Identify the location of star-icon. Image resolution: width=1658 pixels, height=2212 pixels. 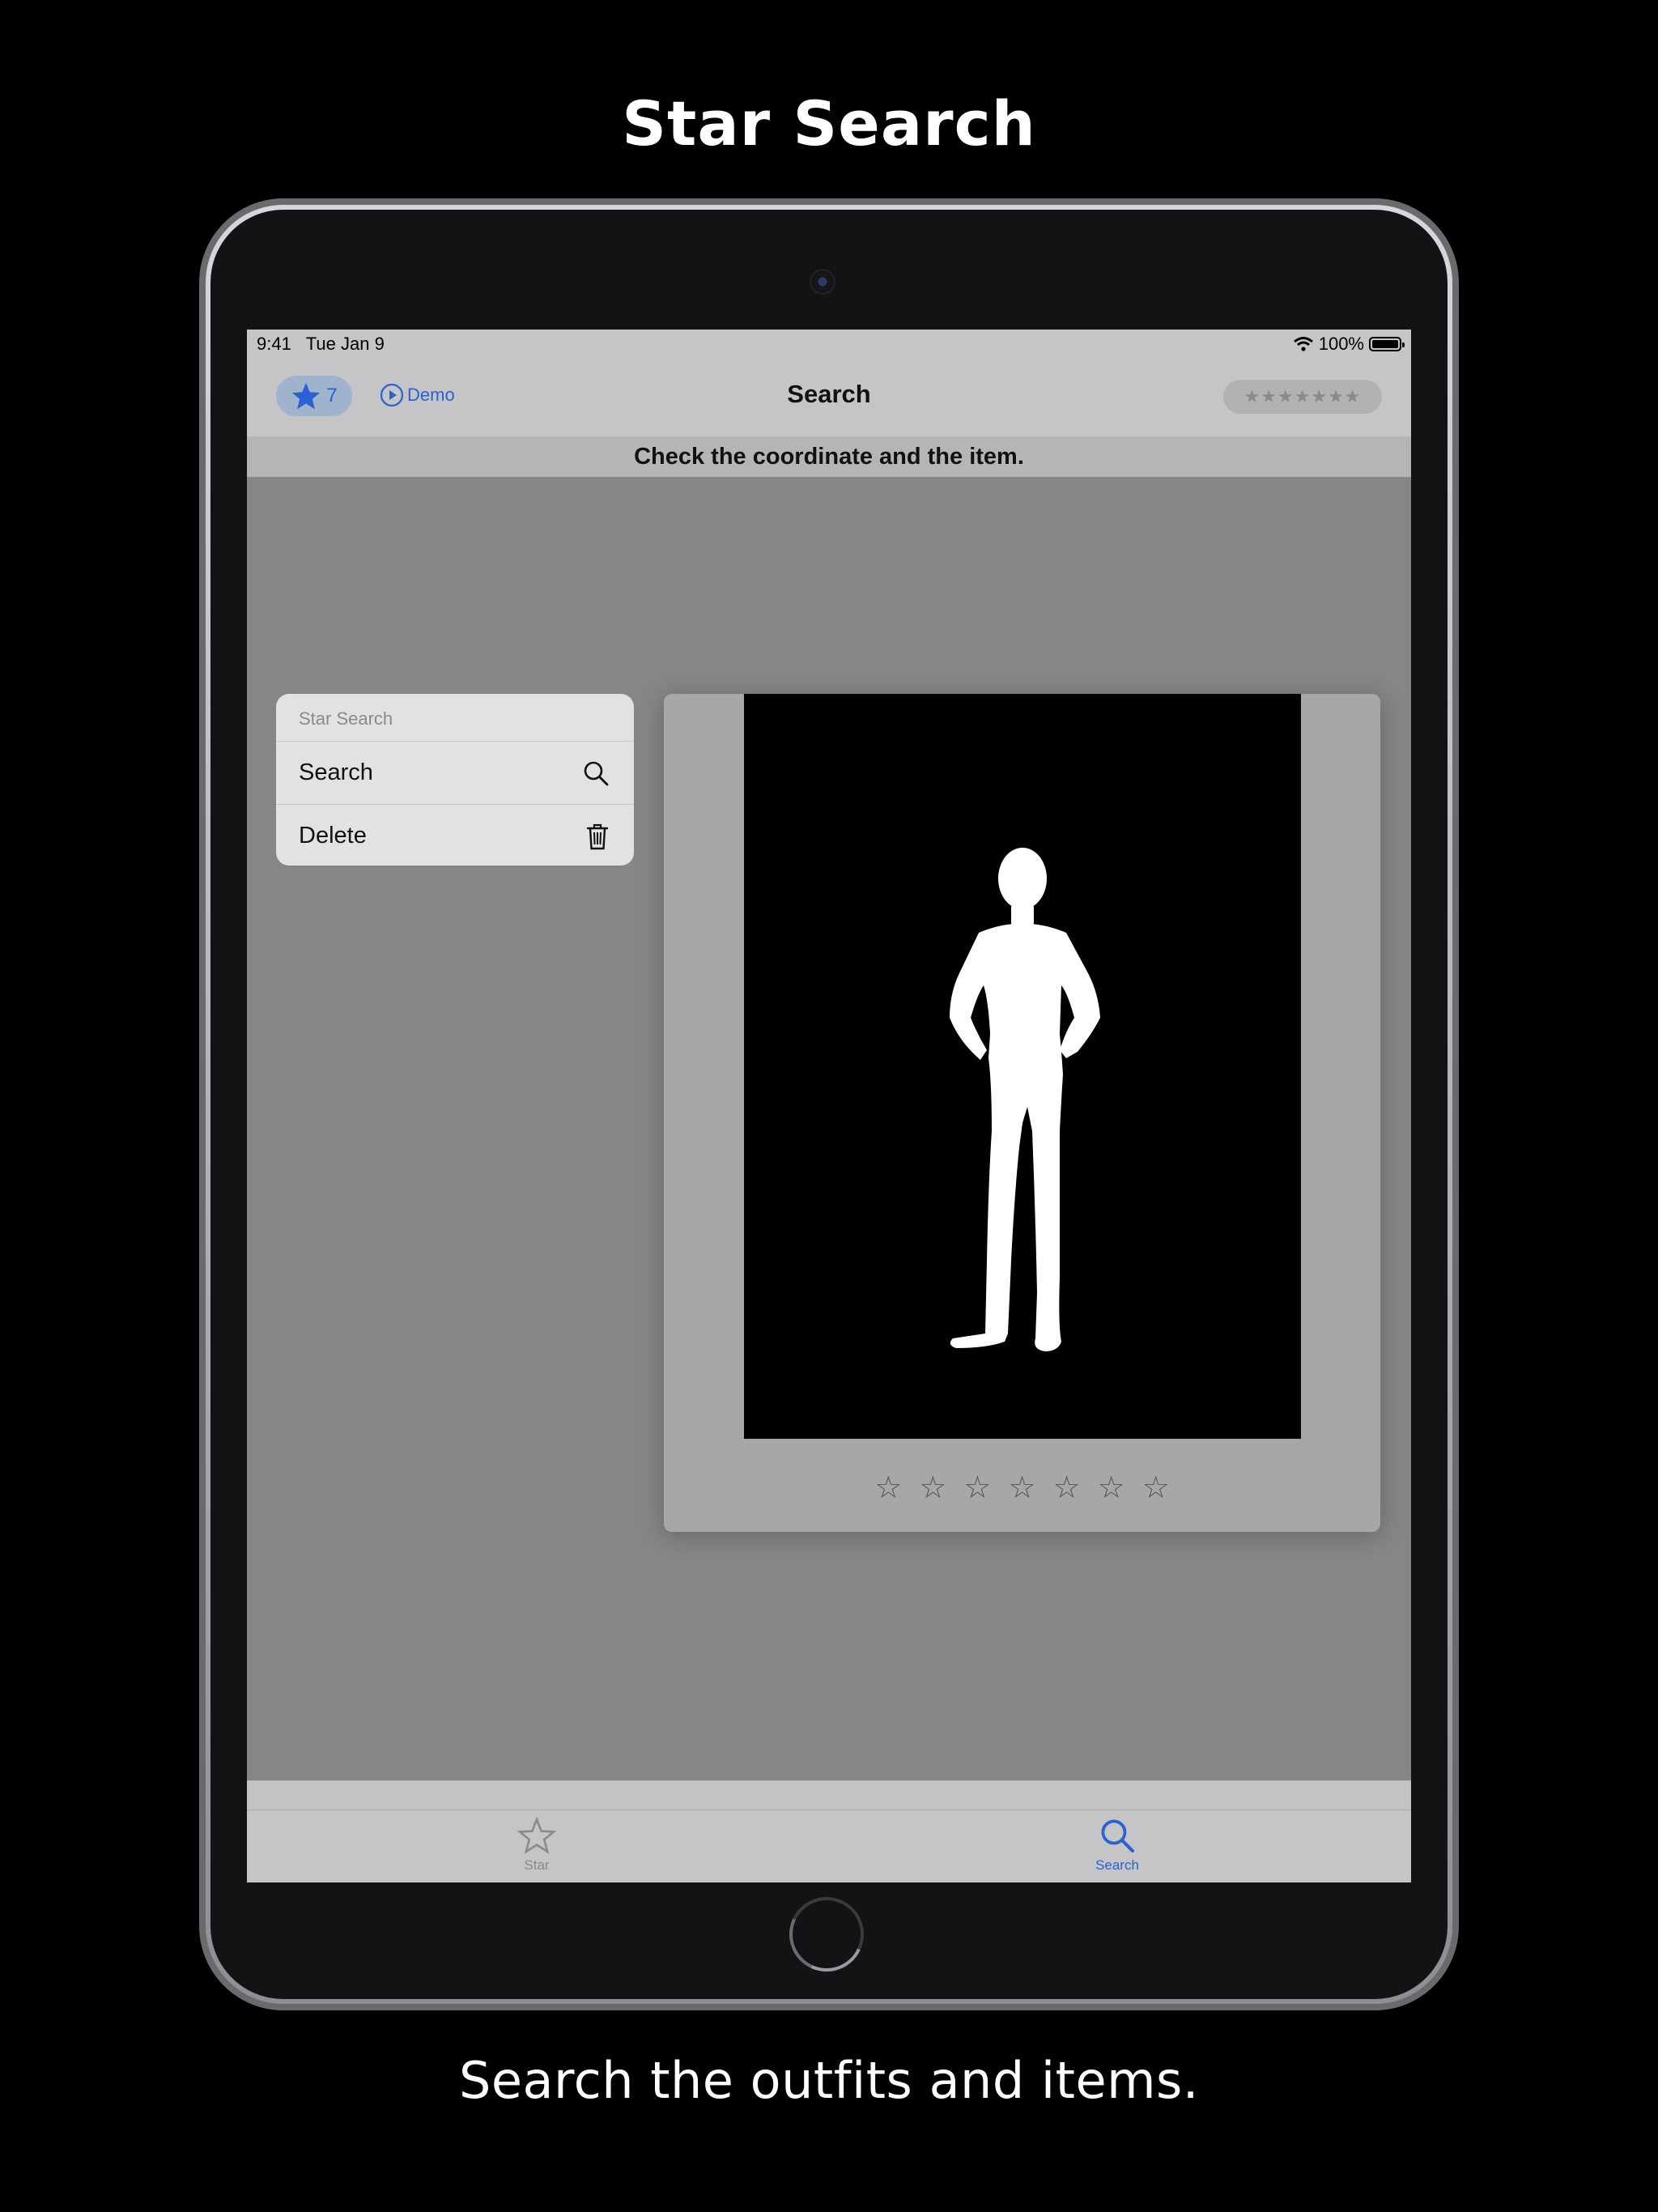
(536, 1836).